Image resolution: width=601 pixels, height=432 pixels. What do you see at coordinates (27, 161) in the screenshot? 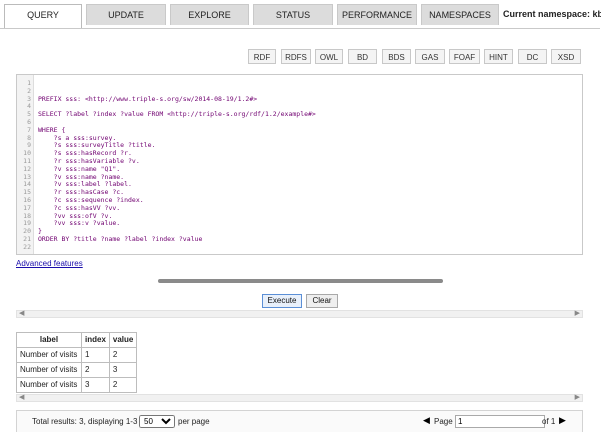
I see `line-number: 11` at bounding box center [27, 161].